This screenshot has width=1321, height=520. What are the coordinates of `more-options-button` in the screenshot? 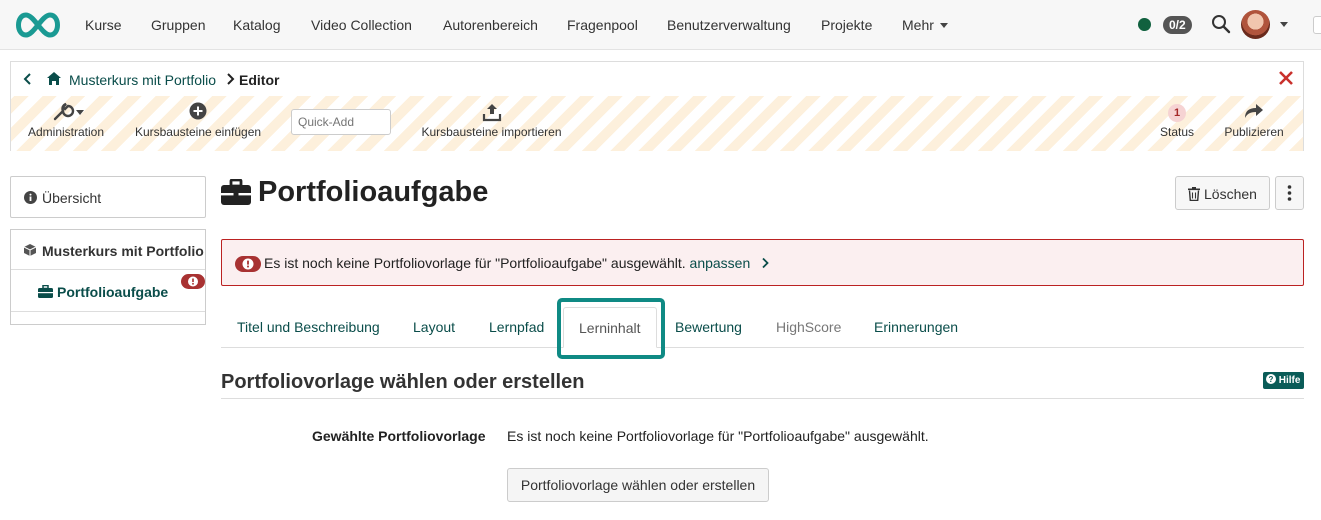 It's located at (1289, 193).